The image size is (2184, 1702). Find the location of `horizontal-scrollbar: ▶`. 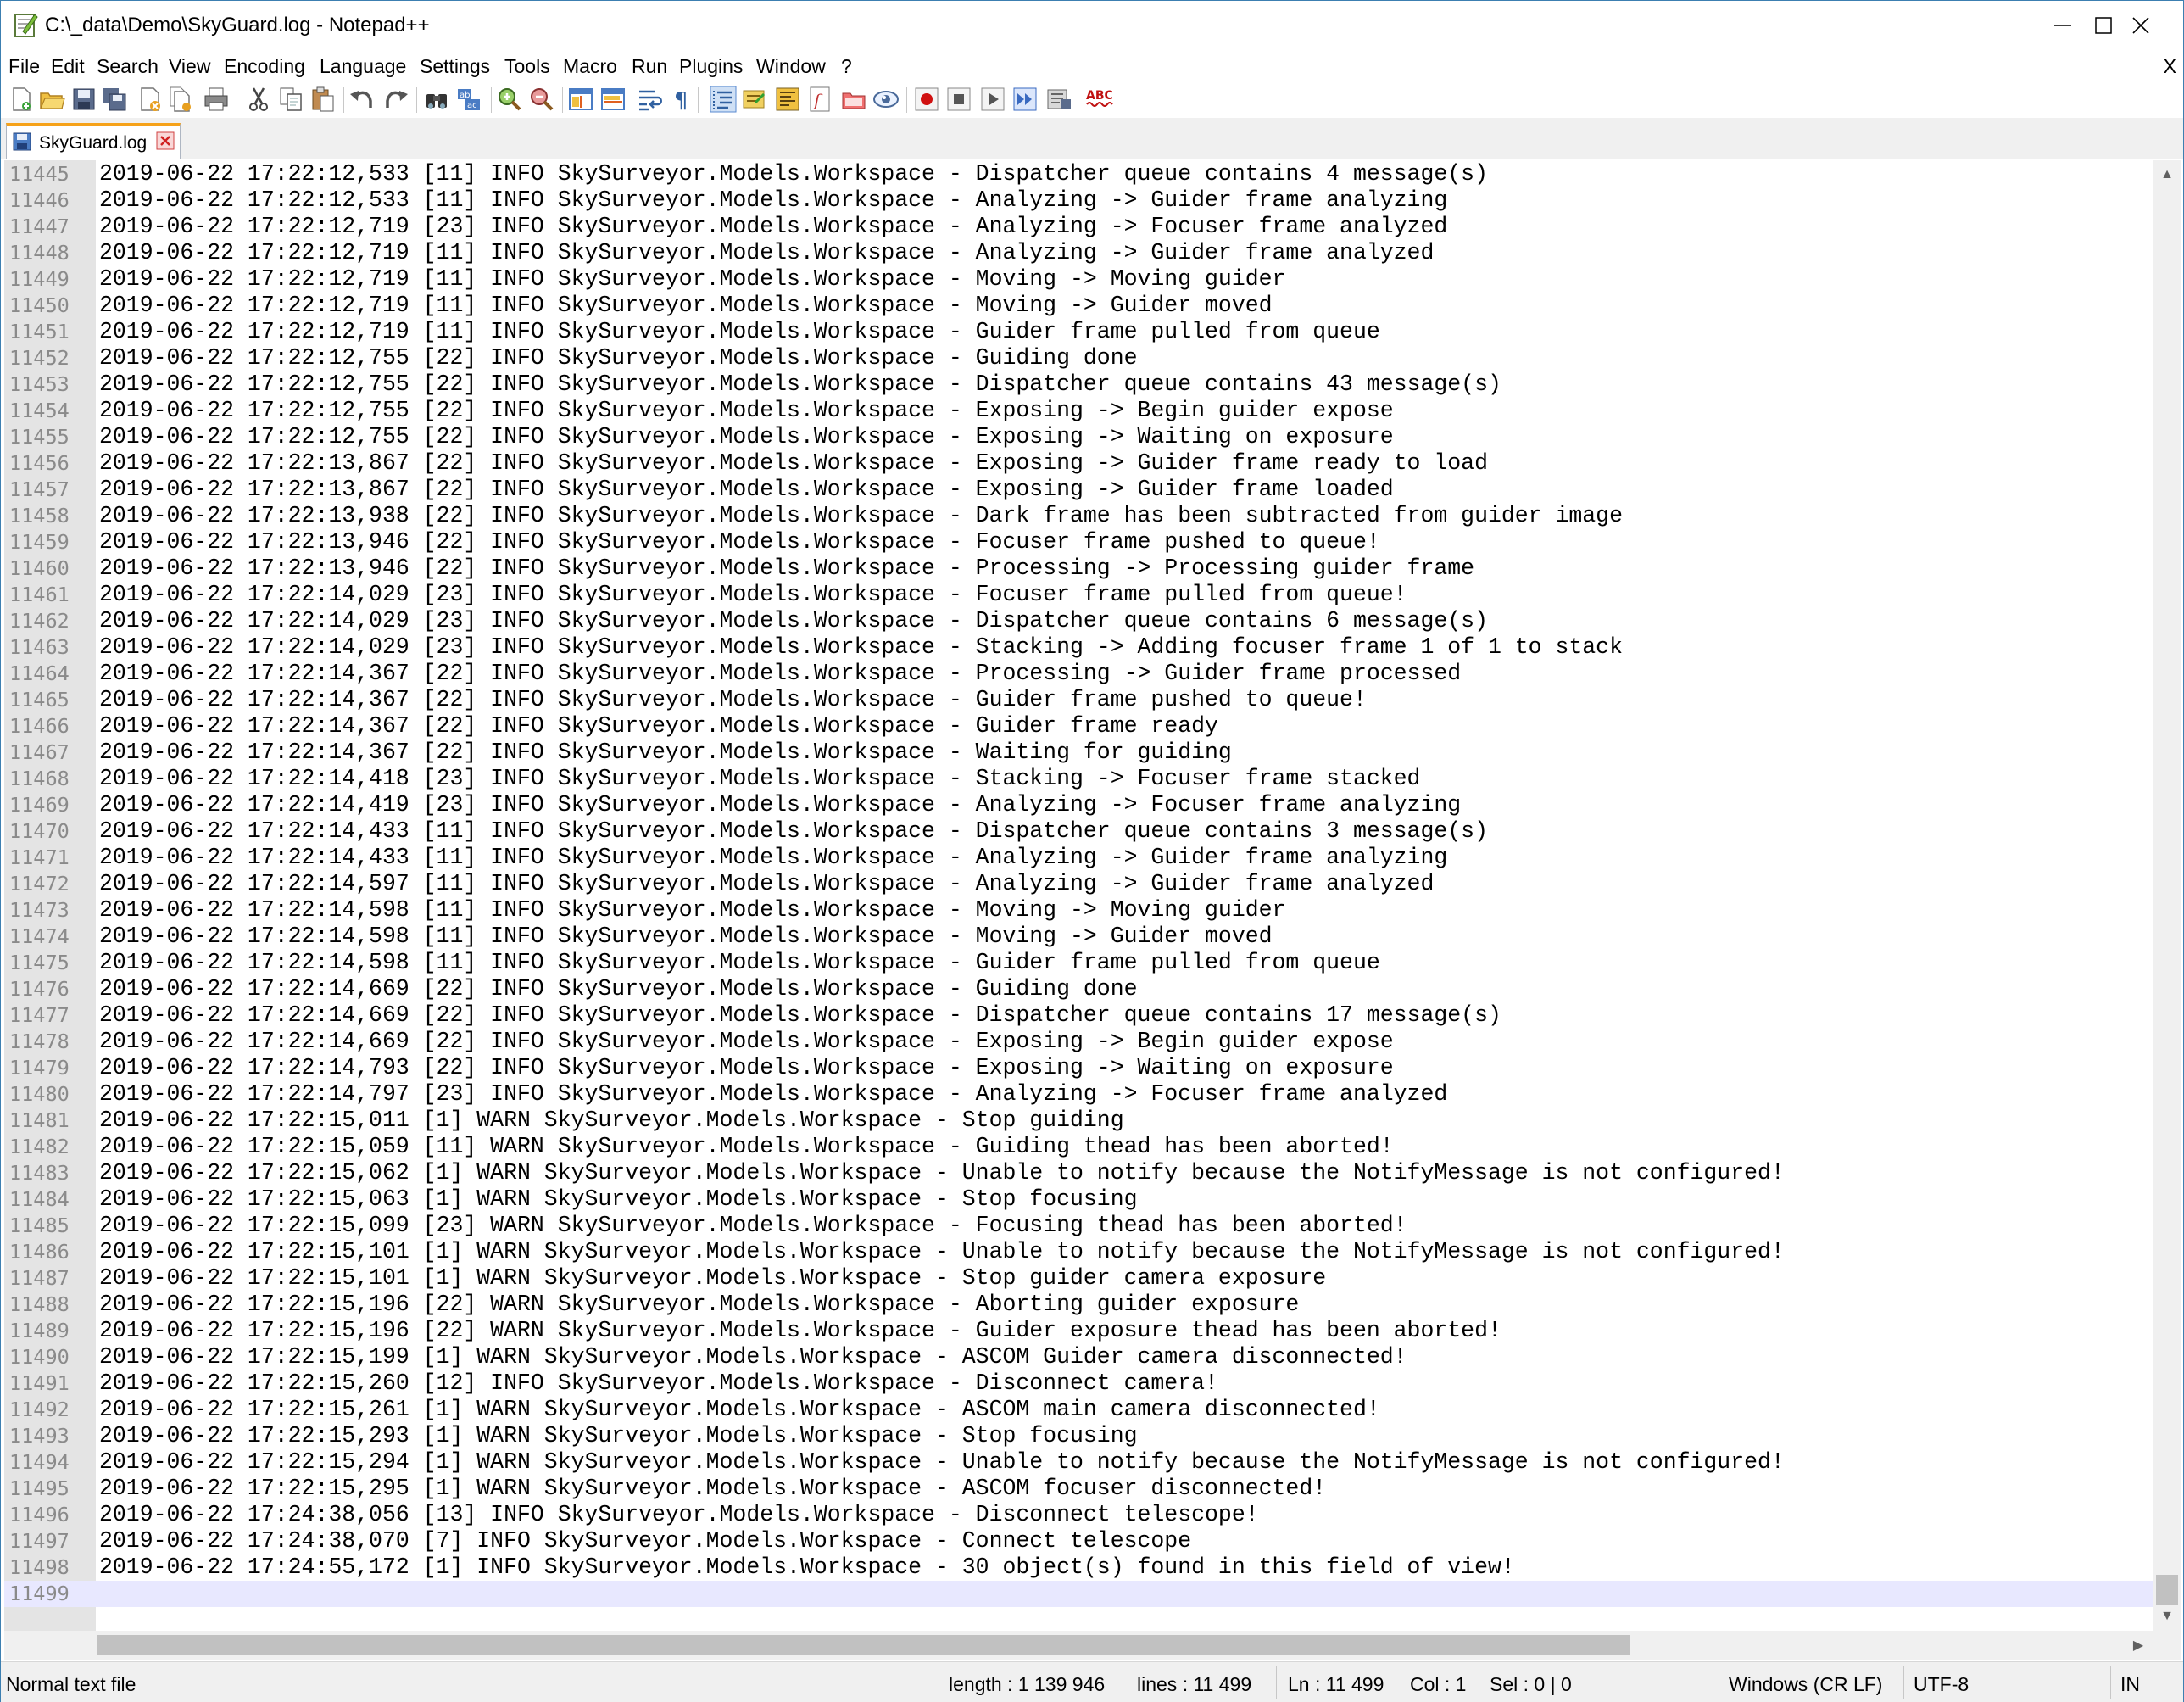

horizontal-scrollbar: ▶ is located at coordinates (1078, 1645).